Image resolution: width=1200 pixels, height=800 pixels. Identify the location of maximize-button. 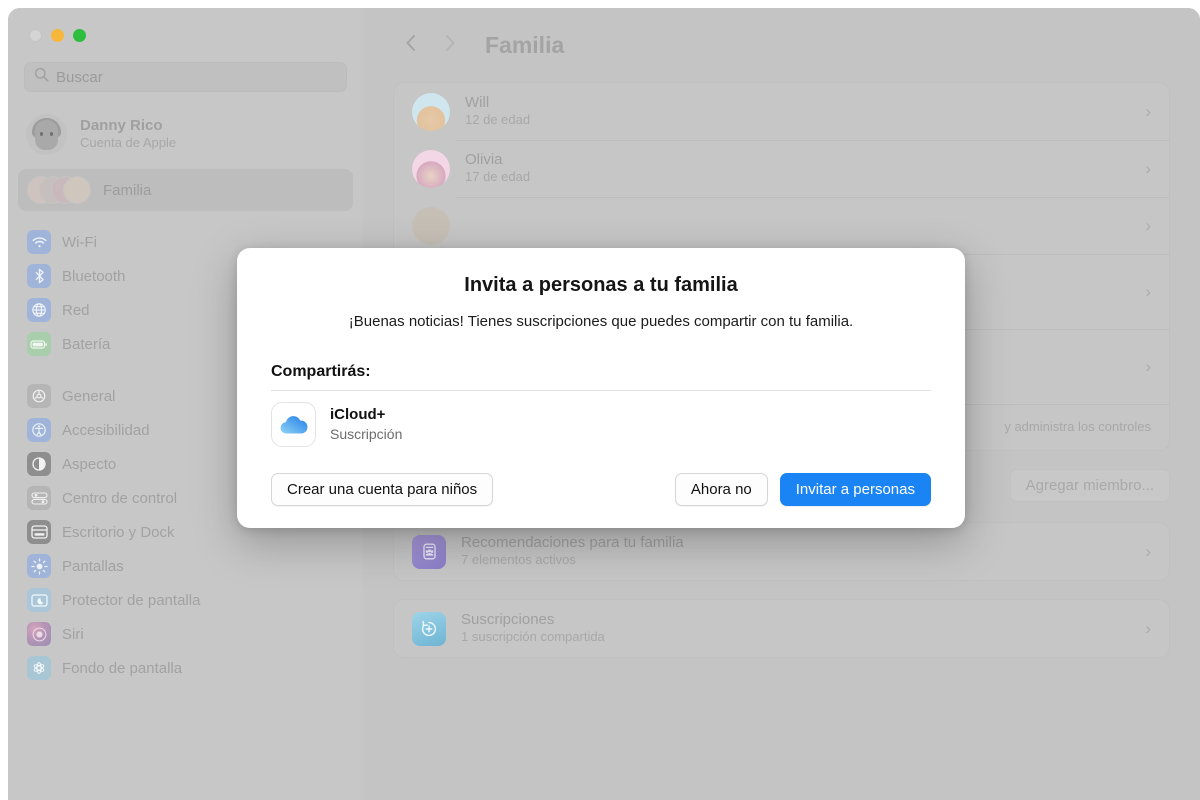
(79, 35).